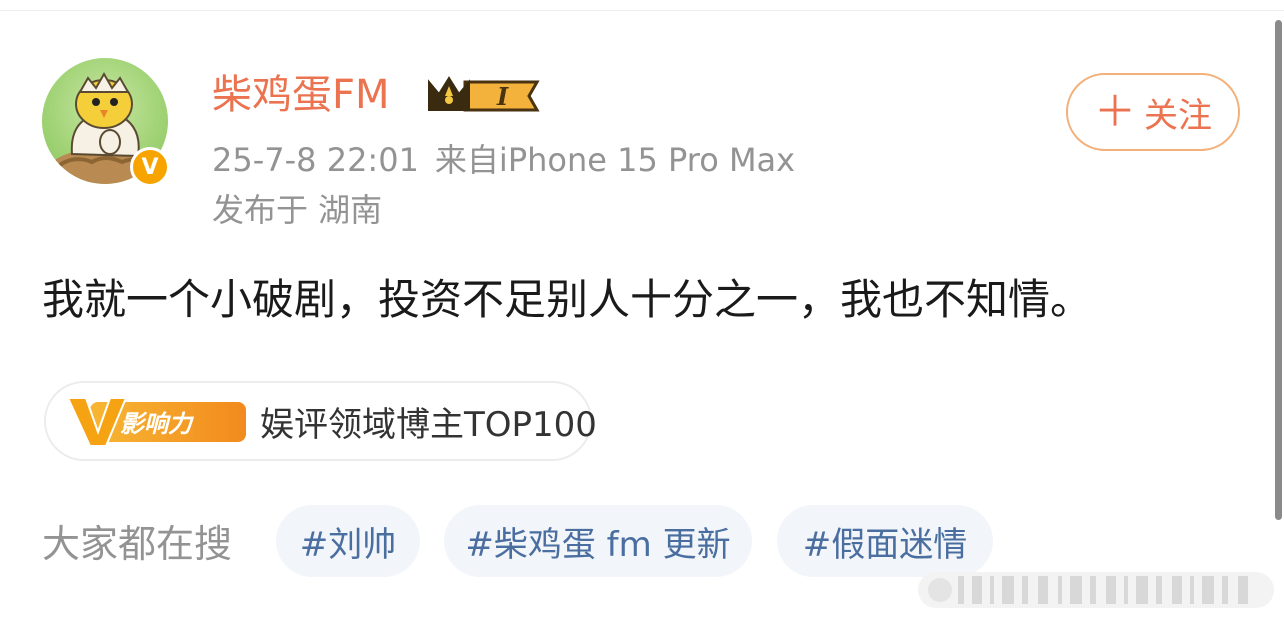 The image size is (1284, 617). I want to click on influence-badge-icon: 影响力, so click(156, 422).